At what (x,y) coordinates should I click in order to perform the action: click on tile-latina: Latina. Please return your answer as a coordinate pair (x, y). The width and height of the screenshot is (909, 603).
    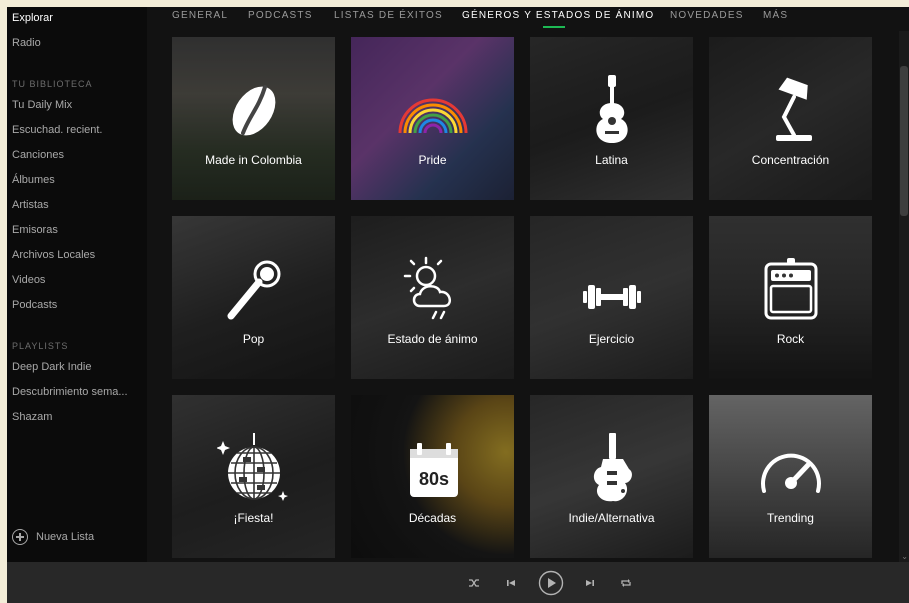
    Looking at the image, I should click on (611, 118).